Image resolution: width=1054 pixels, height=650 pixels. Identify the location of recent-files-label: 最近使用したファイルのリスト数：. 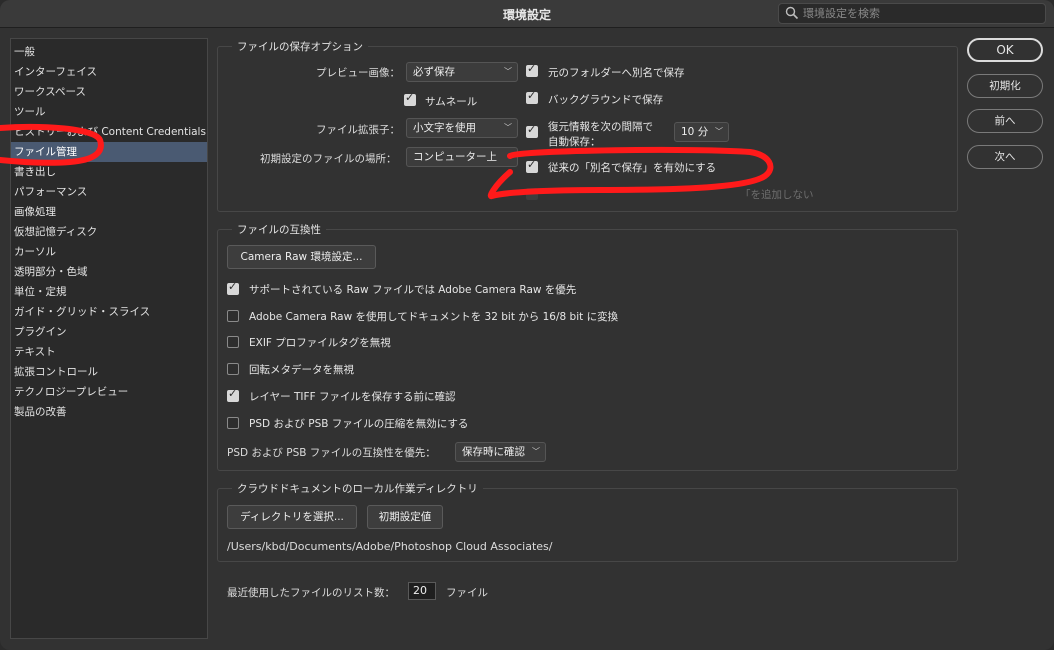
(311, 593).